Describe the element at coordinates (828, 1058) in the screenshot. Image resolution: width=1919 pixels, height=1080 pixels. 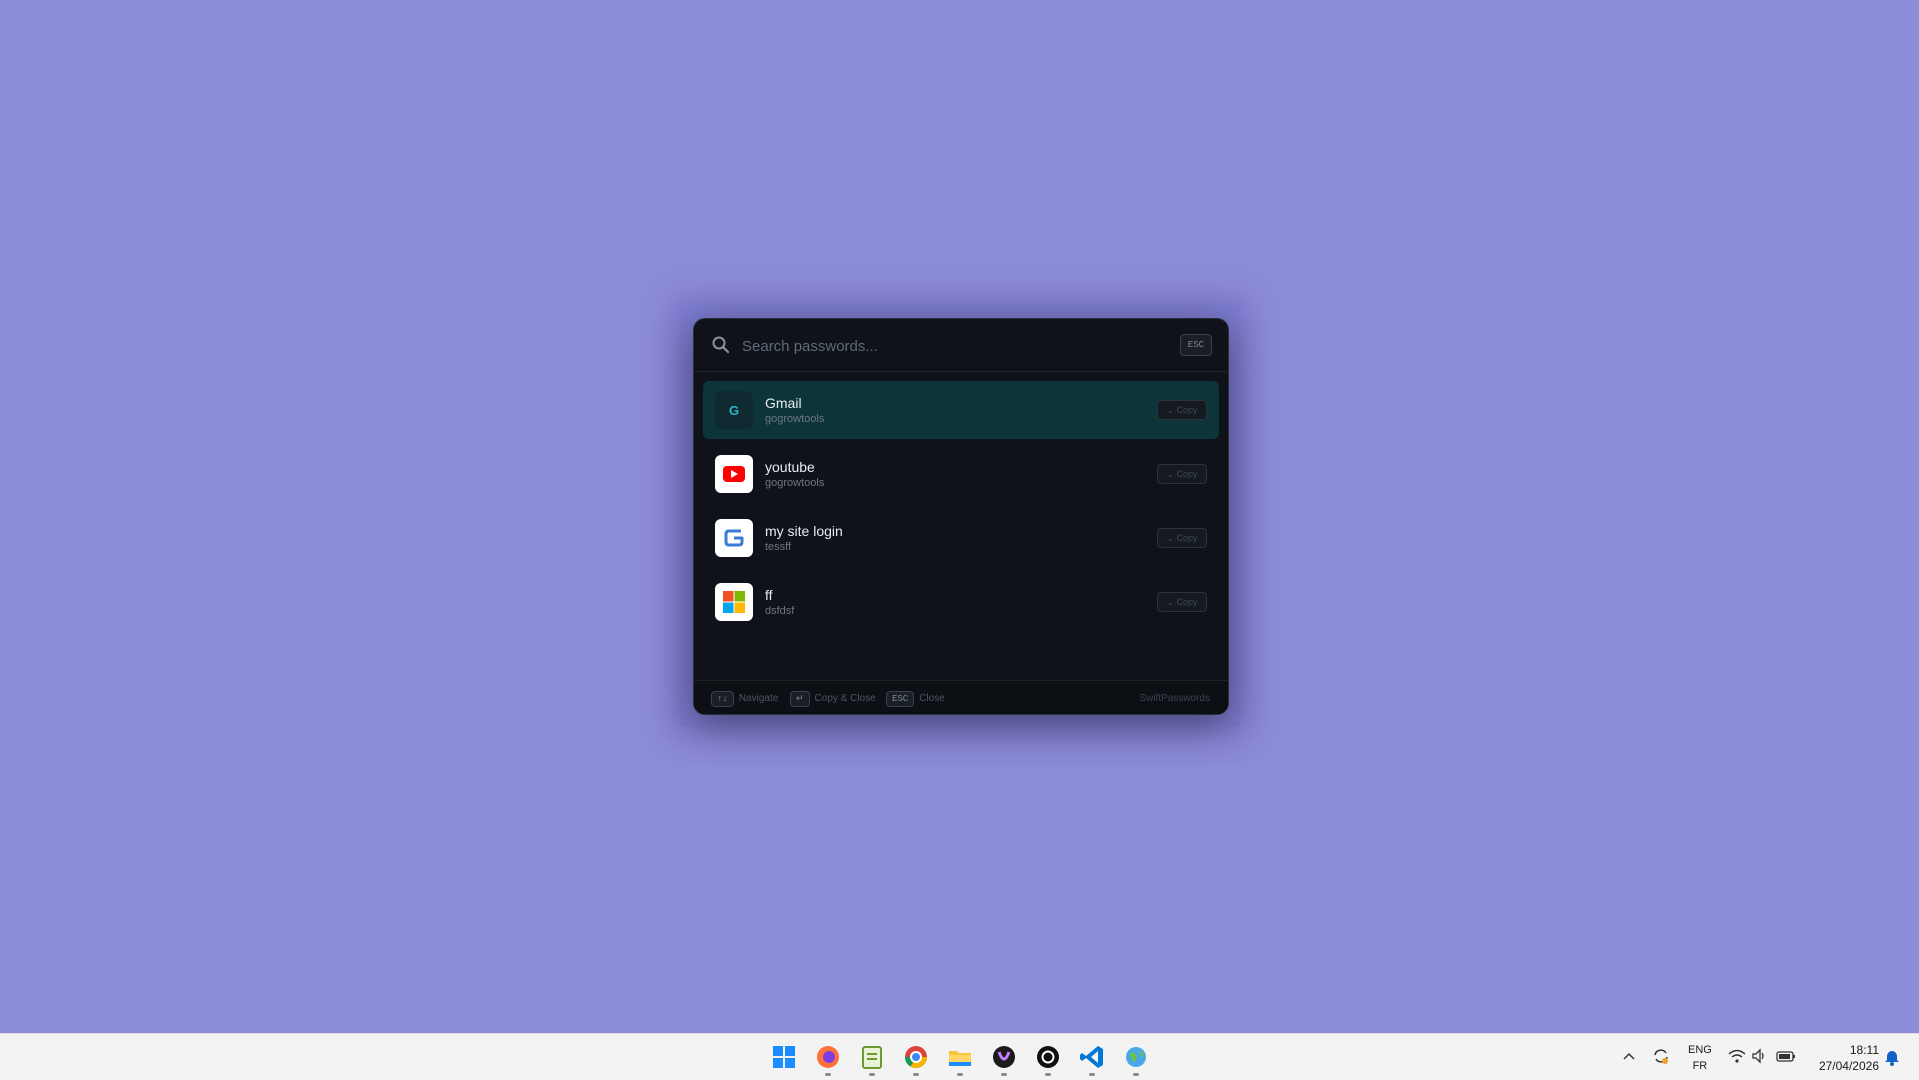
I see `firefox-icon` at that location.